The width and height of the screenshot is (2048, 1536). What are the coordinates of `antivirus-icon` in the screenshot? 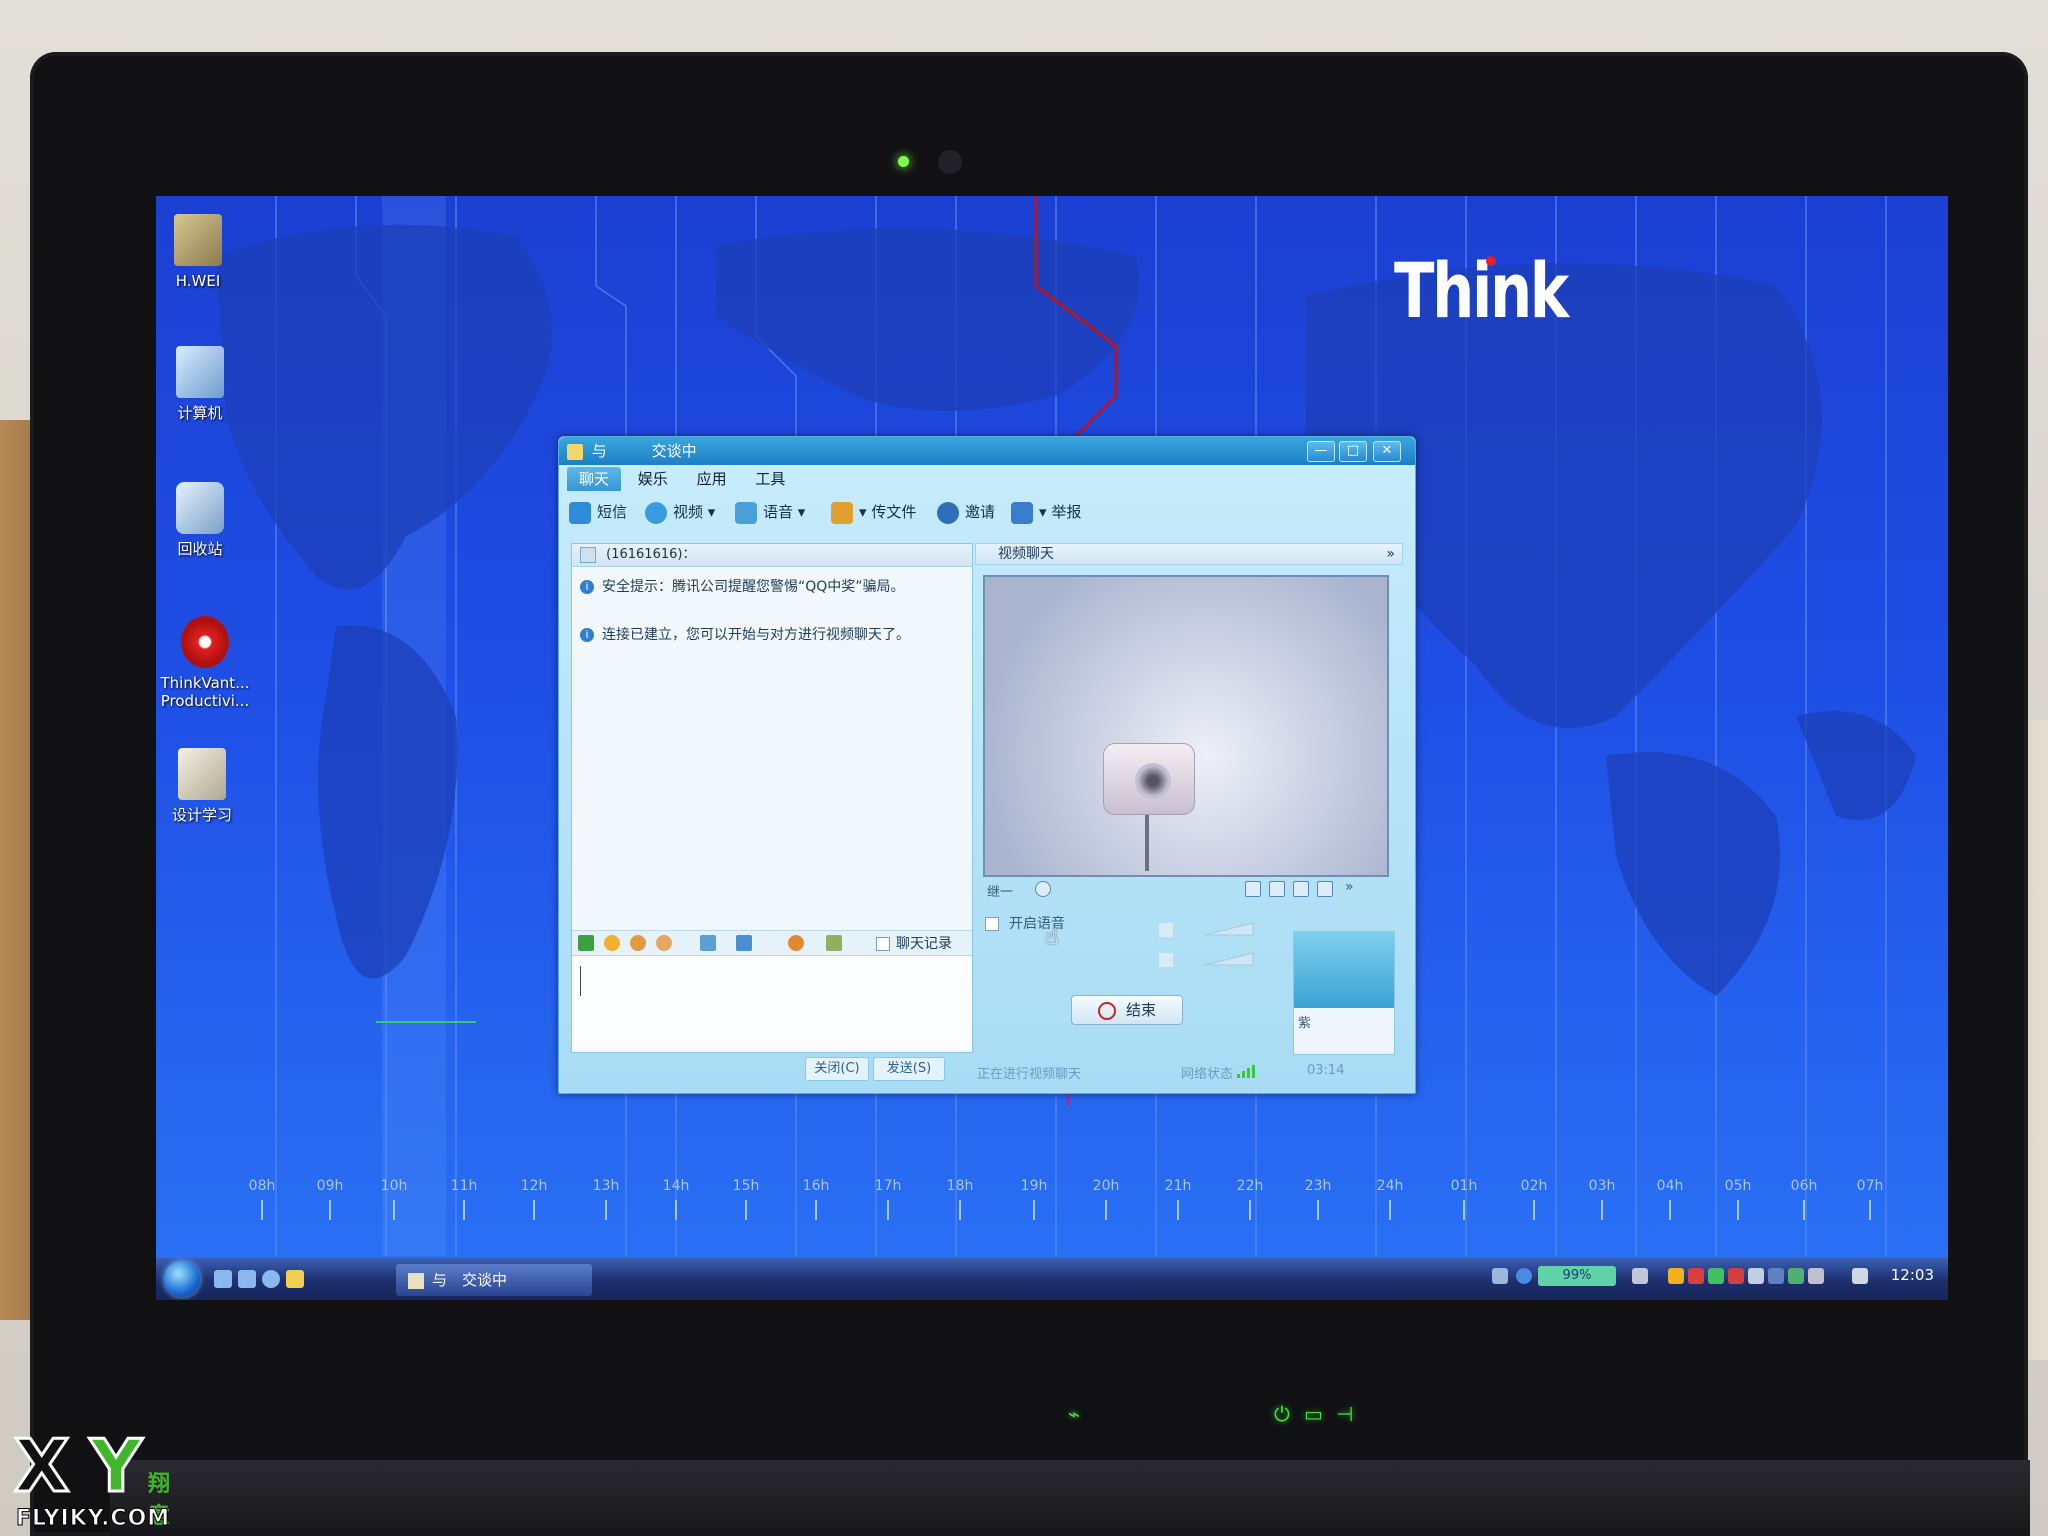 It's located at (1696, 1276).